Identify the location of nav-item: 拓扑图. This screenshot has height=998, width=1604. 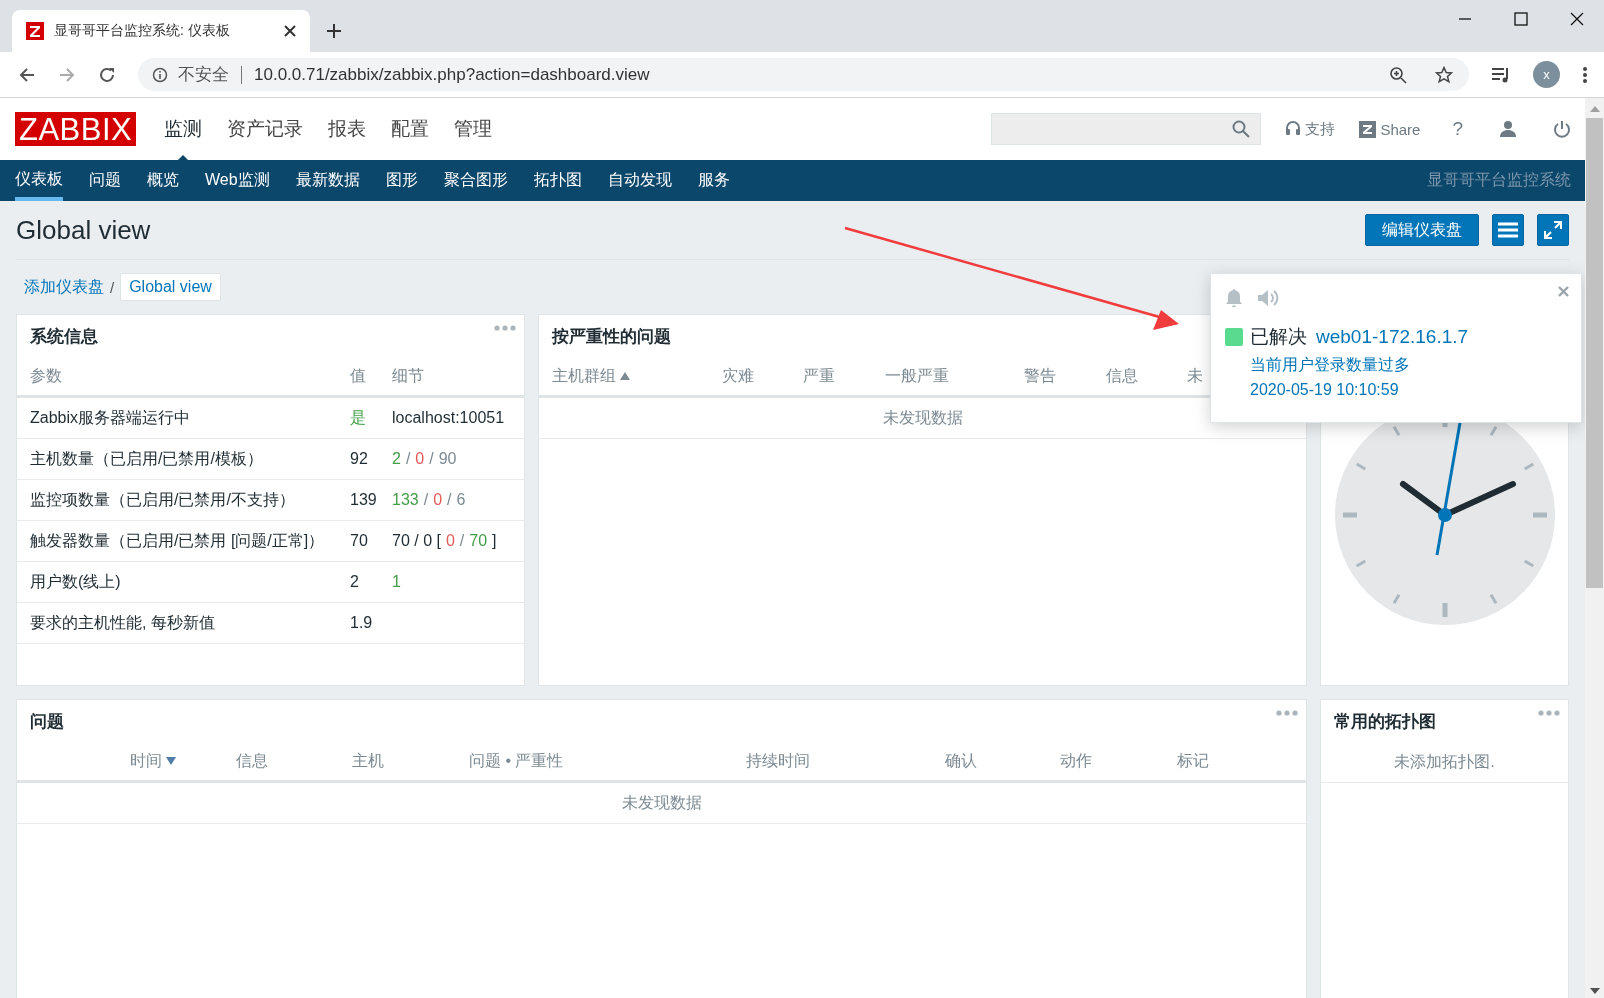
(557, 180).